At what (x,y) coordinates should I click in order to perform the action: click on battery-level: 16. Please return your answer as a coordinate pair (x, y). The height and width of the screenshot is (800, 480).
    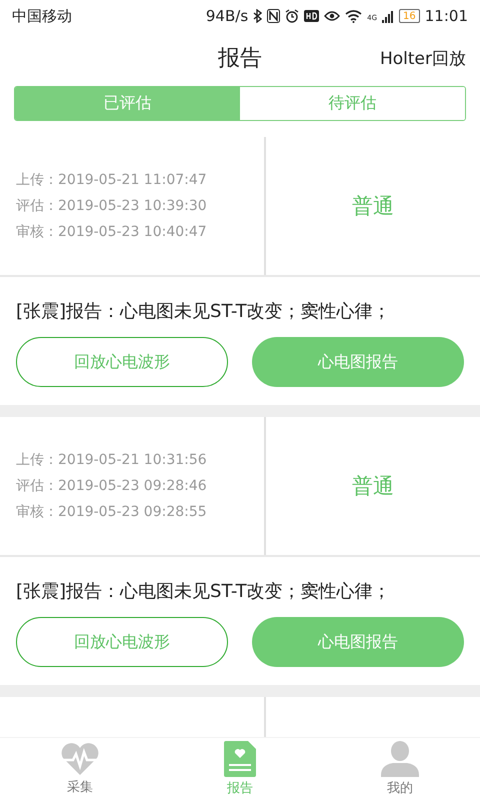
    Looking at the image, I should click on (409, 16).